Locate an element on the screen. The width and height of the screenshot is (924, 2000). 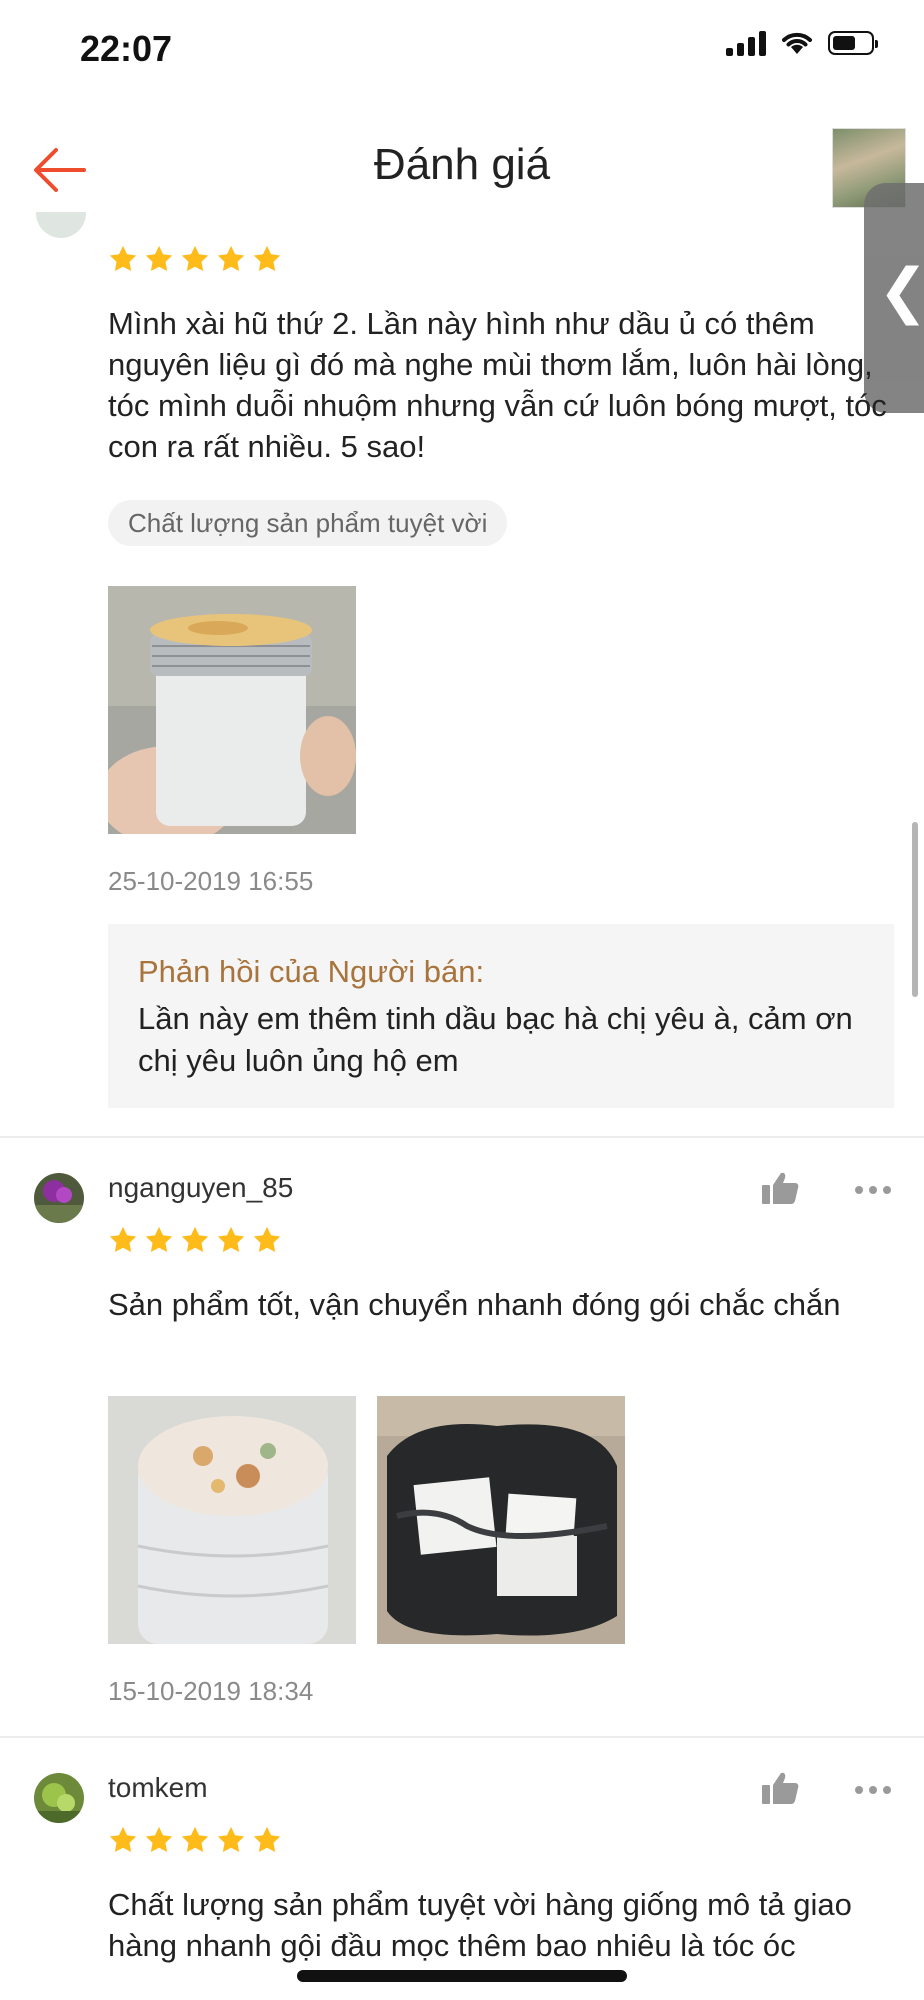
review-date: 15-10-2019 18:34 is located at coordinates (211, 1691).